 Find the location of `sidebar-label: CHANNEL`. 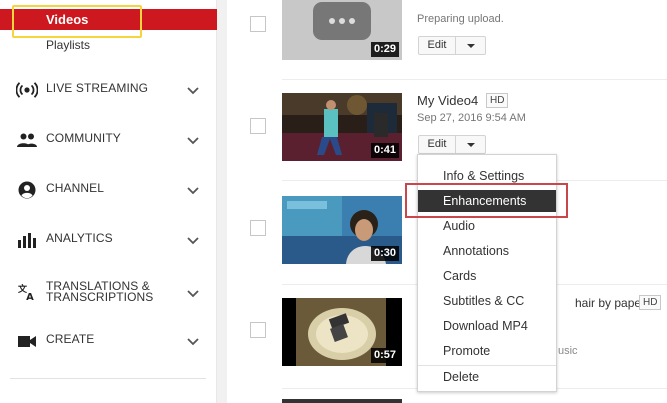

sidebar-label: CHANNEL is located at coordinates (75, 188).